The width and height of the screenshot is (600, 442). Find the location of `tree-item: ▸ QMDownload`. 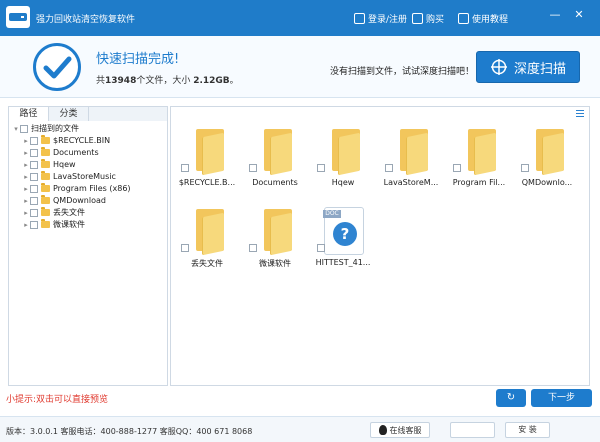

tree-item: ▸ QMDownload is located at coordinates (64, 200).